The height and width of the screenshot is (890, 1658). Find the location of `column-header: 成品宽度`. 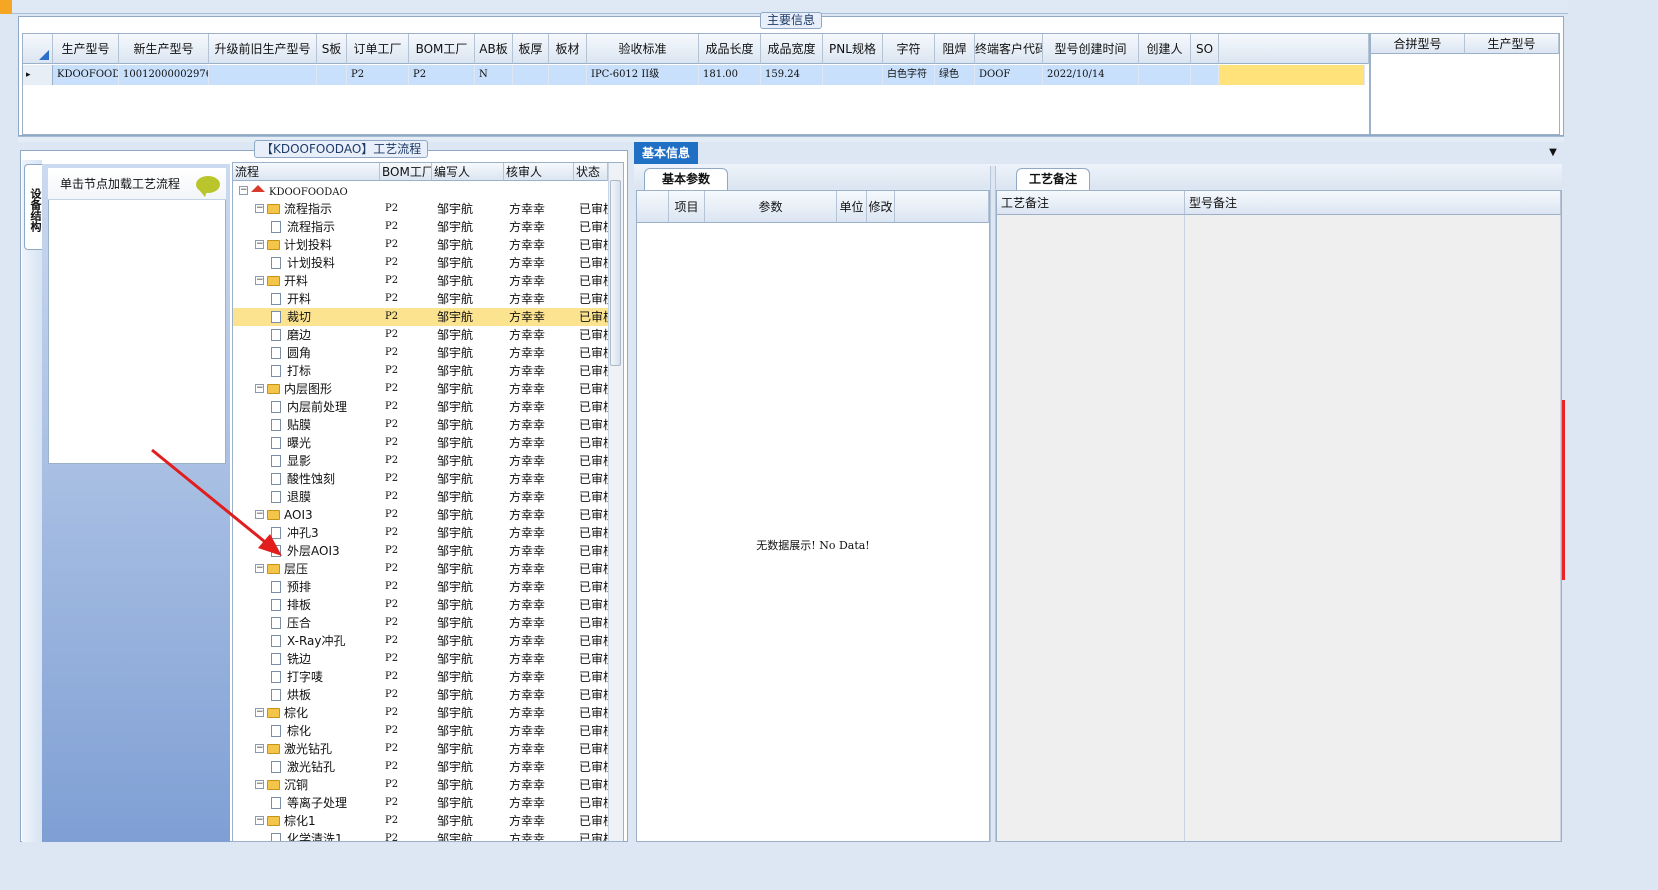

column-header: 成品宽度 is located at coordinates (792, 49).